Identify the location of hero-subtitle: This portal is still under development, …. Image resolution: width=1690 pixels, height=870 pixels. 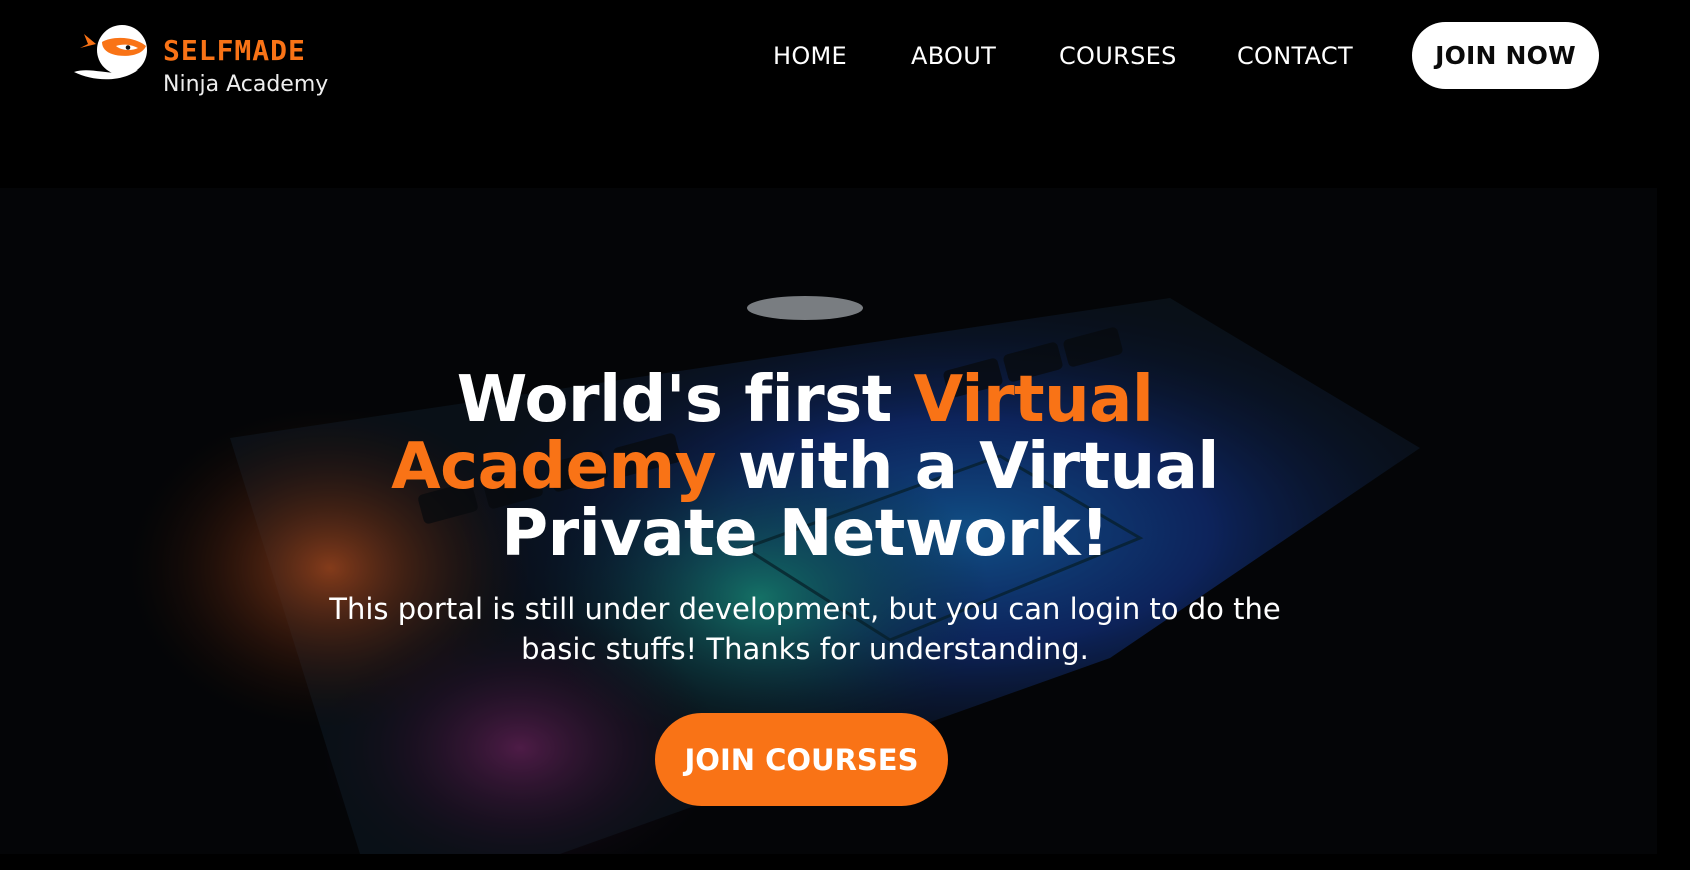
(805, 629).